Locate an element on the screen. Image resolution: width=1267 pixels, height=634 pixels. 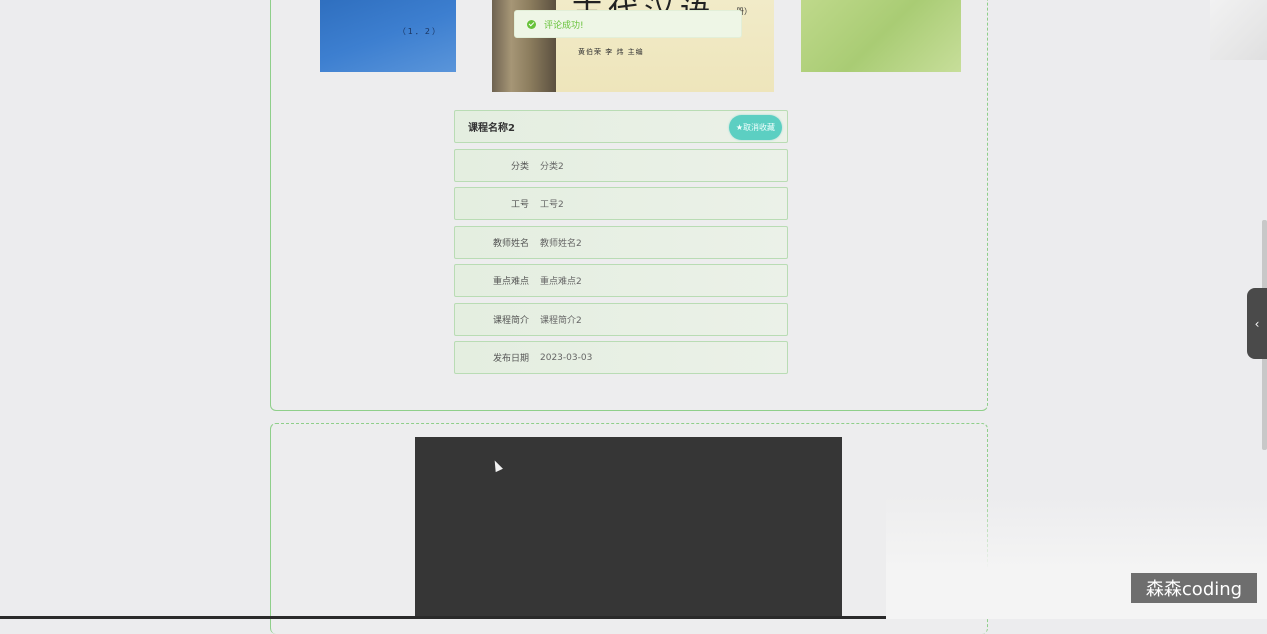
course-title: 课程名称2 is located at coordinates (491, 128).